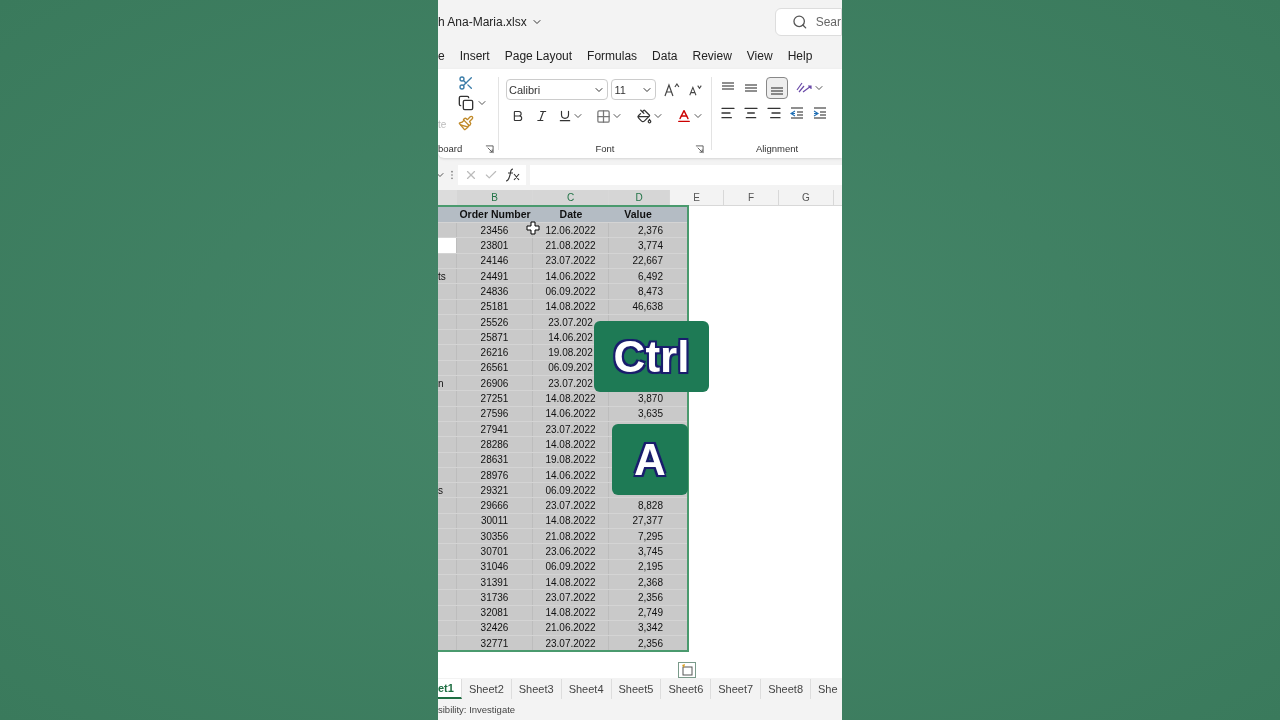  What do you see at coordinates (482, 21) in the screenshot?
I see `file-name: h Ana-Maria.xlsx` at bounding box center [482, 21].